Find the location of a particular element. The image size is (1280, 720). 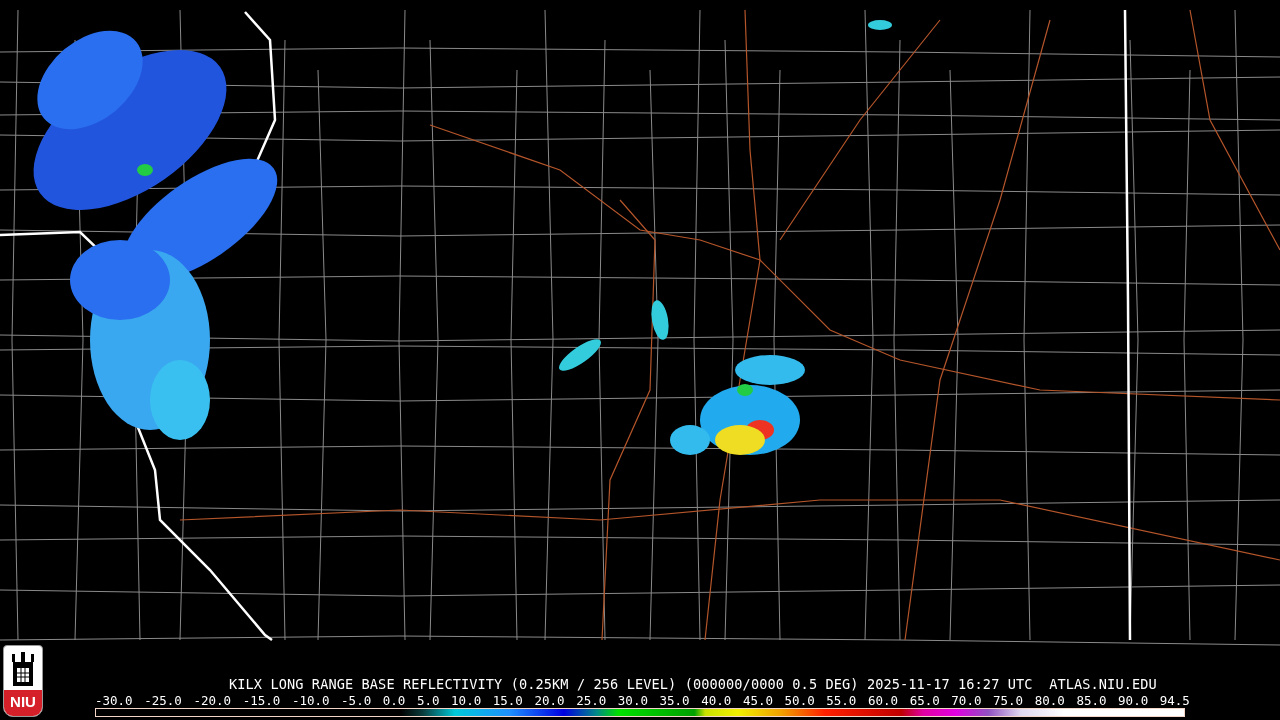

scale-label: 60.0 is located at coordinates (883, 701).